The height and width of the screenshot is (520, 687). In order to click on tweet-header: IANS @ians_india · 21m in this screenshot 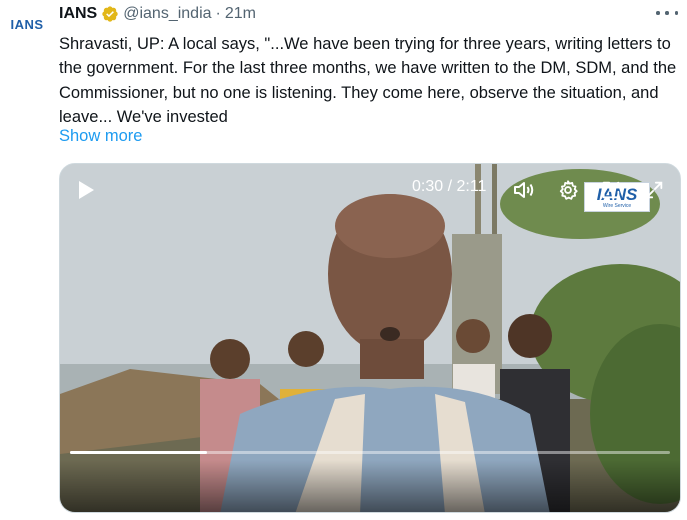, I will do `click(157, 14)`.